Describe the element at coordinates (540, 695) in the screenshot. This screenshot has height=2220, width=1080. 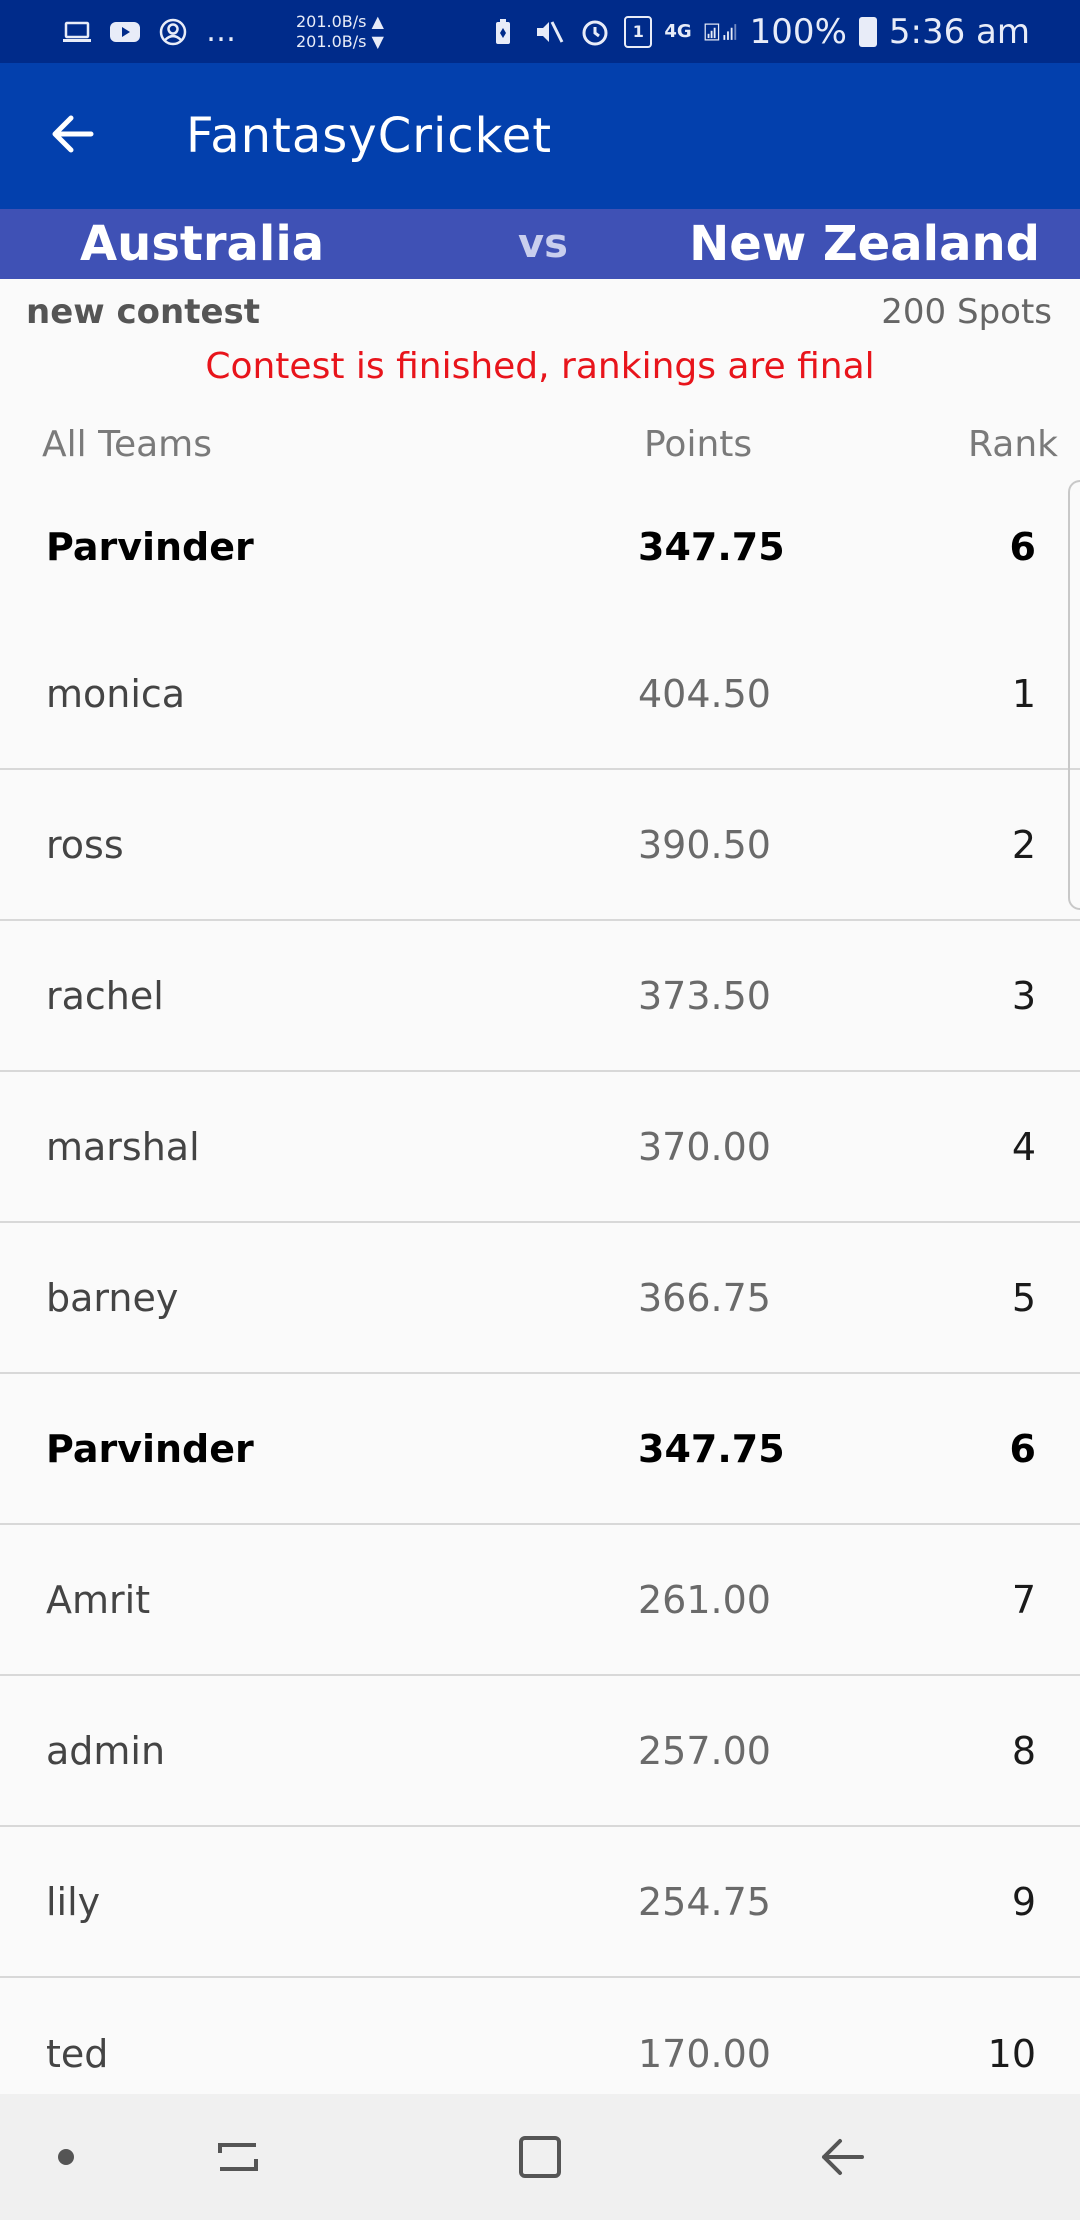
I see `table-row: monica 404.50 1` at that location.